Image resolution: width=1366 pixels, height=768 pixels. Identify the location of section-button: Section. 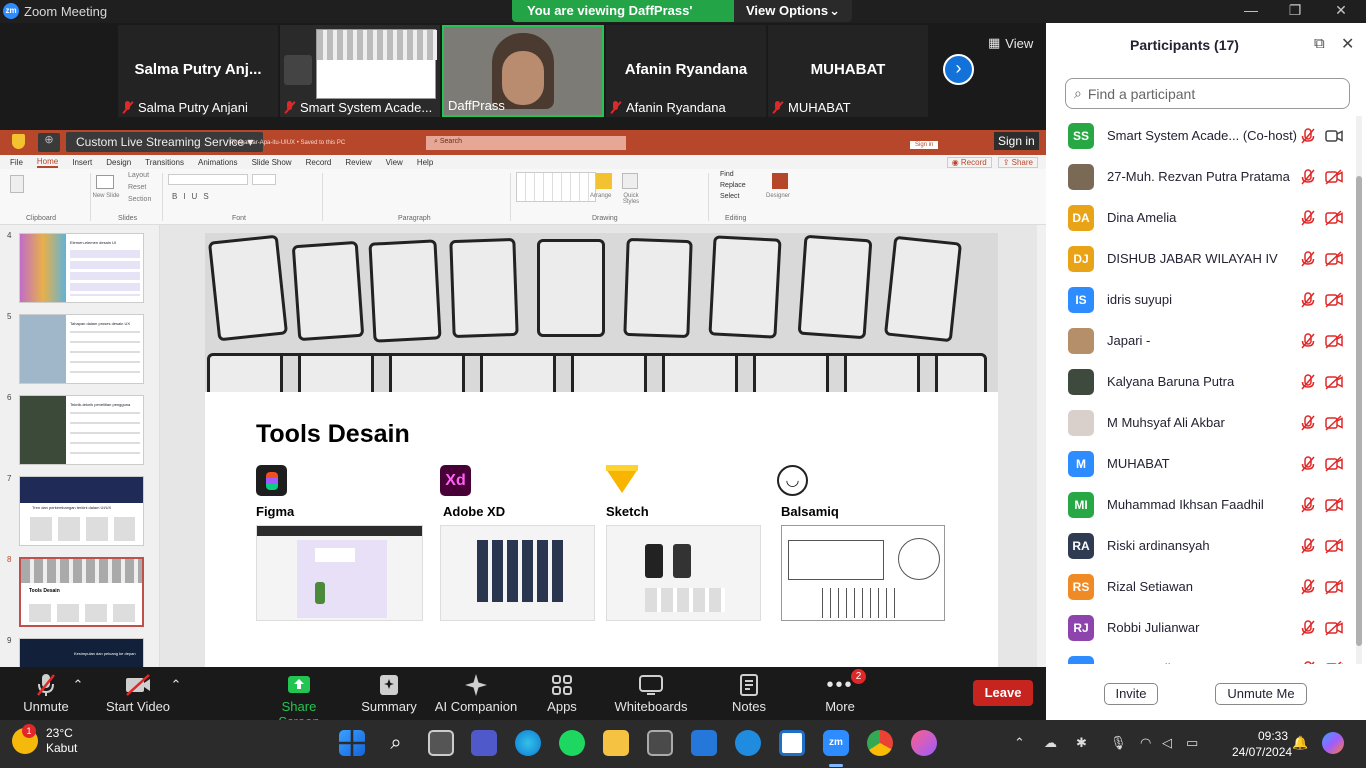
(139, 199).